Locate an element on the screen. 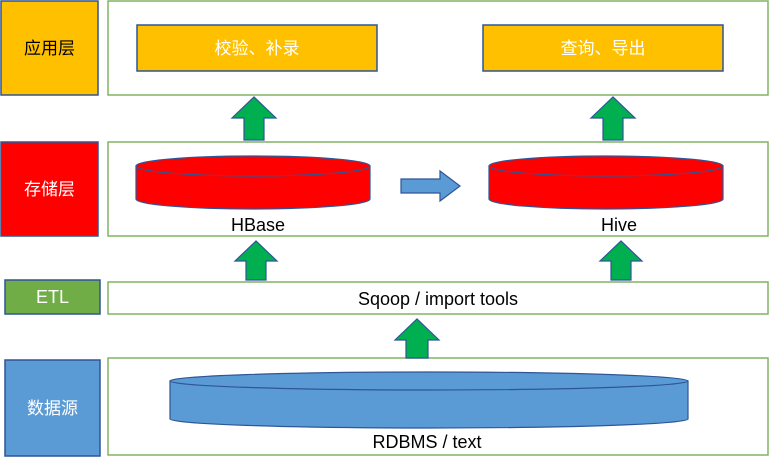 This screenshot has height=465, width=771. app-box-query-text: 查询、导出 is located at coordinates (603, 49).